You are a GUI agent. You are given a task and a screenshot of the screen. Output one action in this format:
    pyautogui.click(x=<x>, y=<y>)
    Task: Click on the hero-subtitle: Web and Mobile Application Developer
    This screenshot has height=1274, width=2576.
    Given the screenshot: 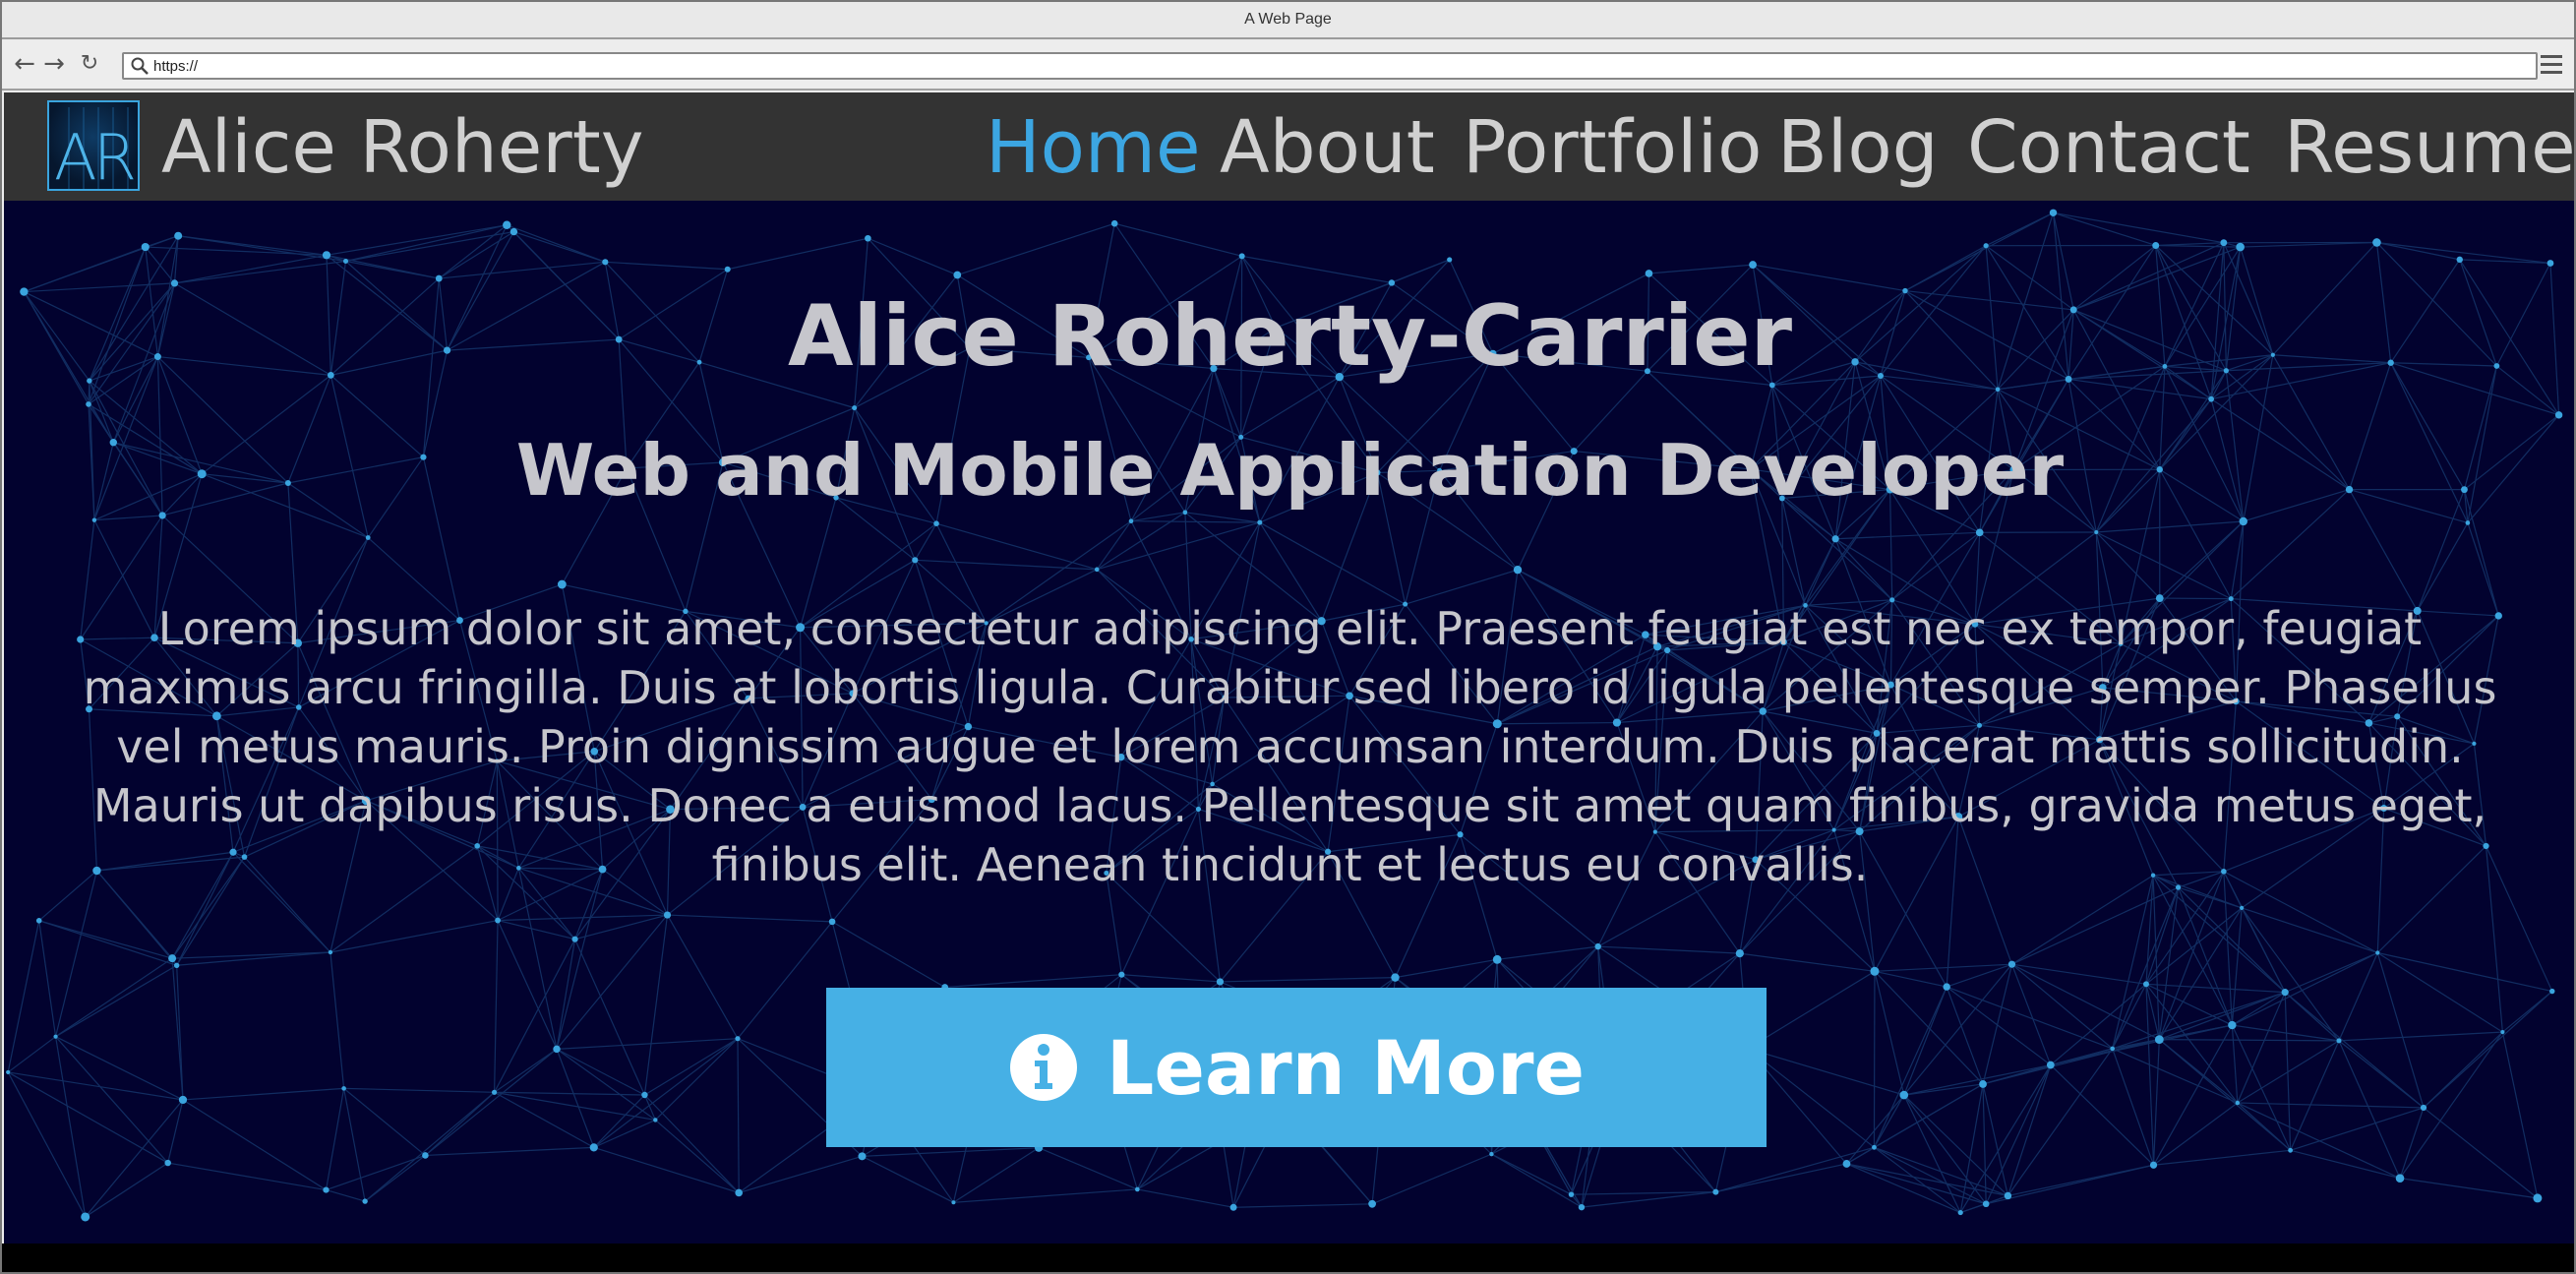 What is the action you would take?
    pyautogui.click(x=1290, y=470)
    